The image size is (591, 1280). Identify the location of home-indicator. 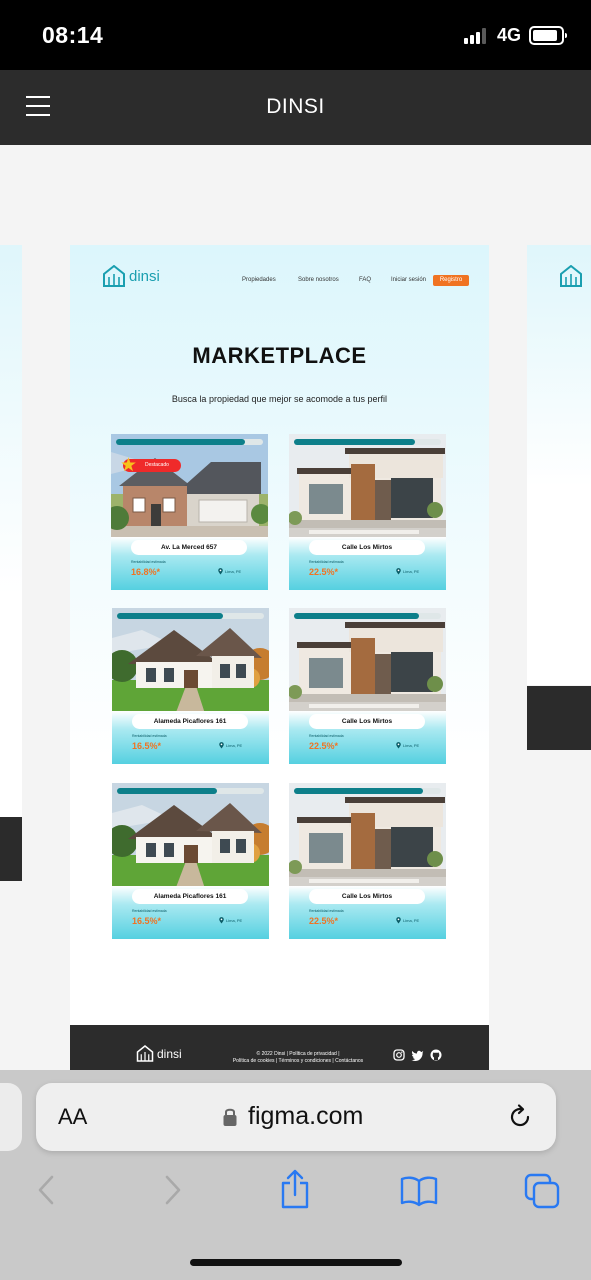
(296, 1262).